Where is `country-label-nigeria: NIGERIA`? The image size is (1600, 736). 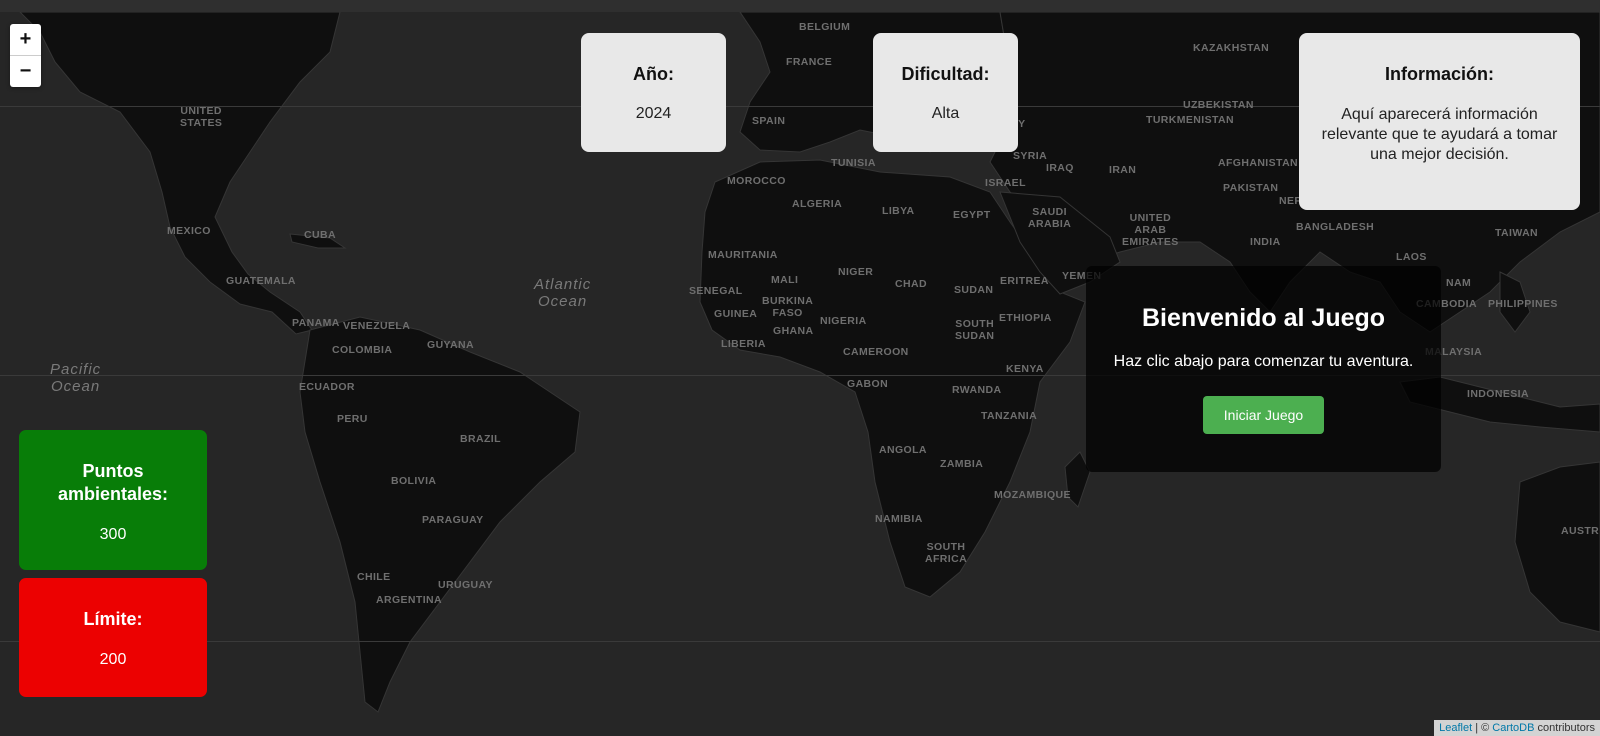
country-label-nigeria: NIGERIA is located at coordinates (843, 321).